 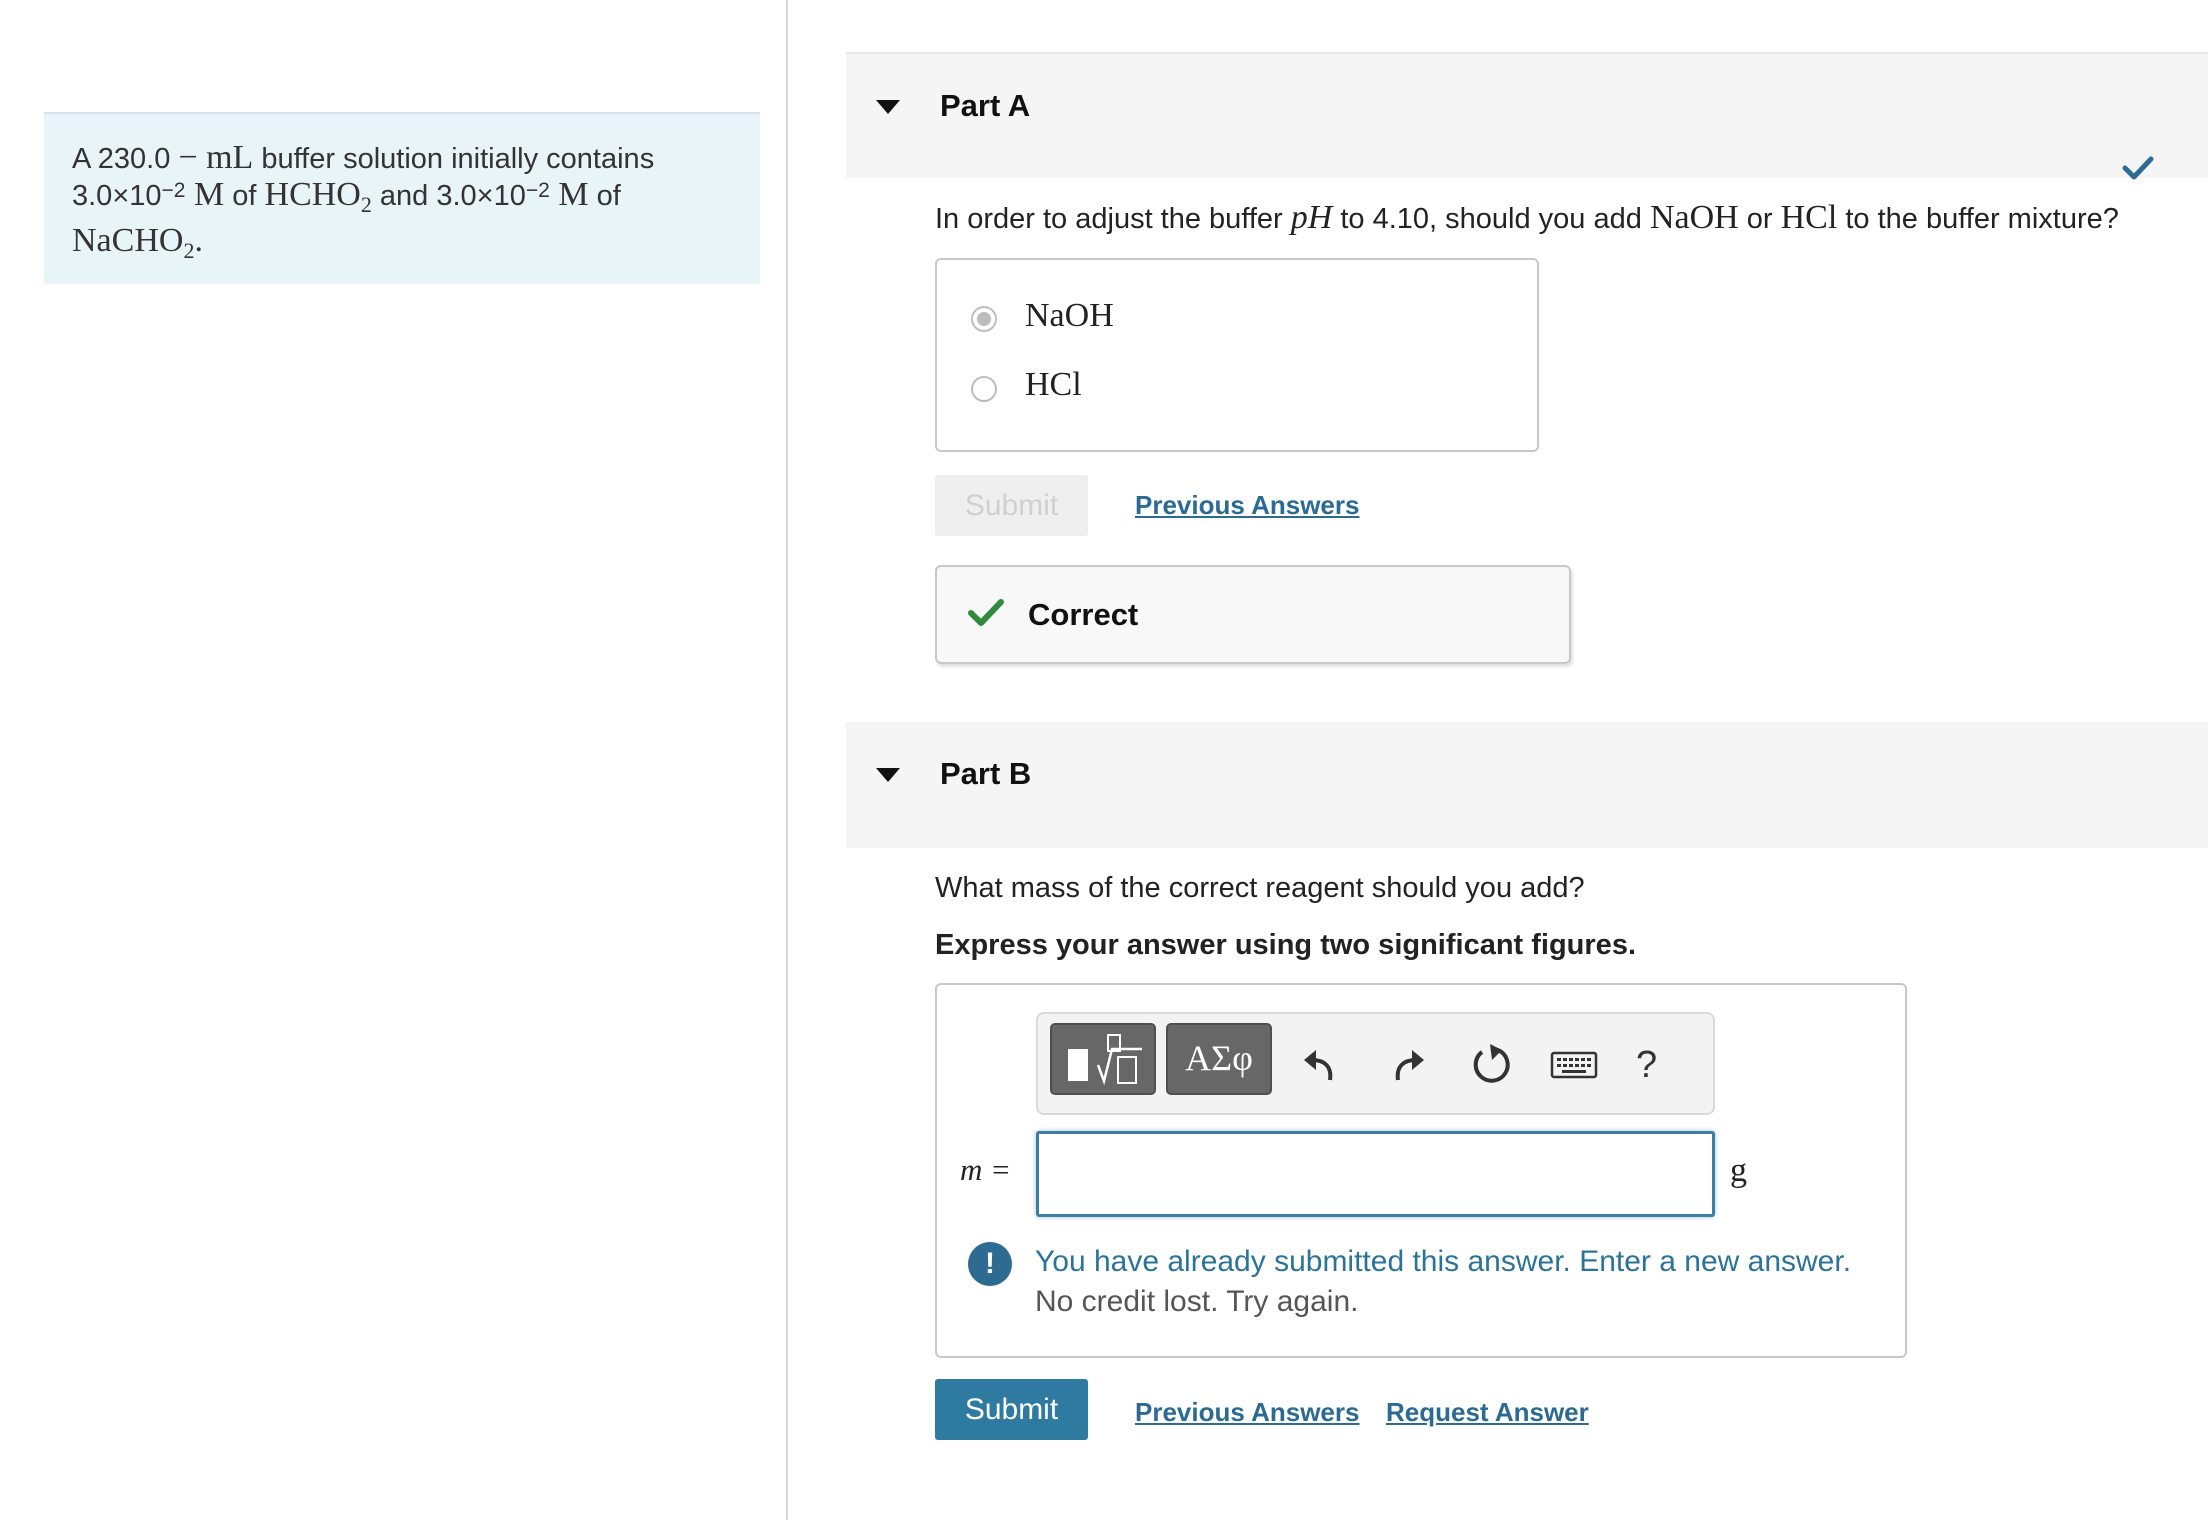 What do you see at coordinates (1406, 1064) in the screenshot?
I see `redo-icon` at bounding box center [1406, 1064].